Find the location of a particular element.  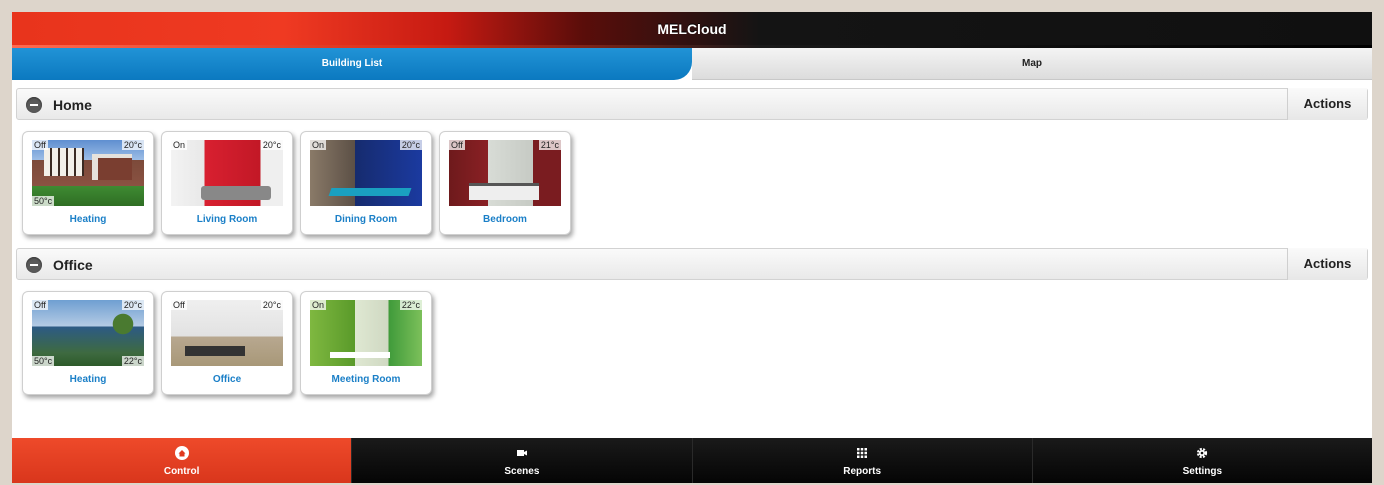

device-name: Living Room is located at coordinates (227, 219).